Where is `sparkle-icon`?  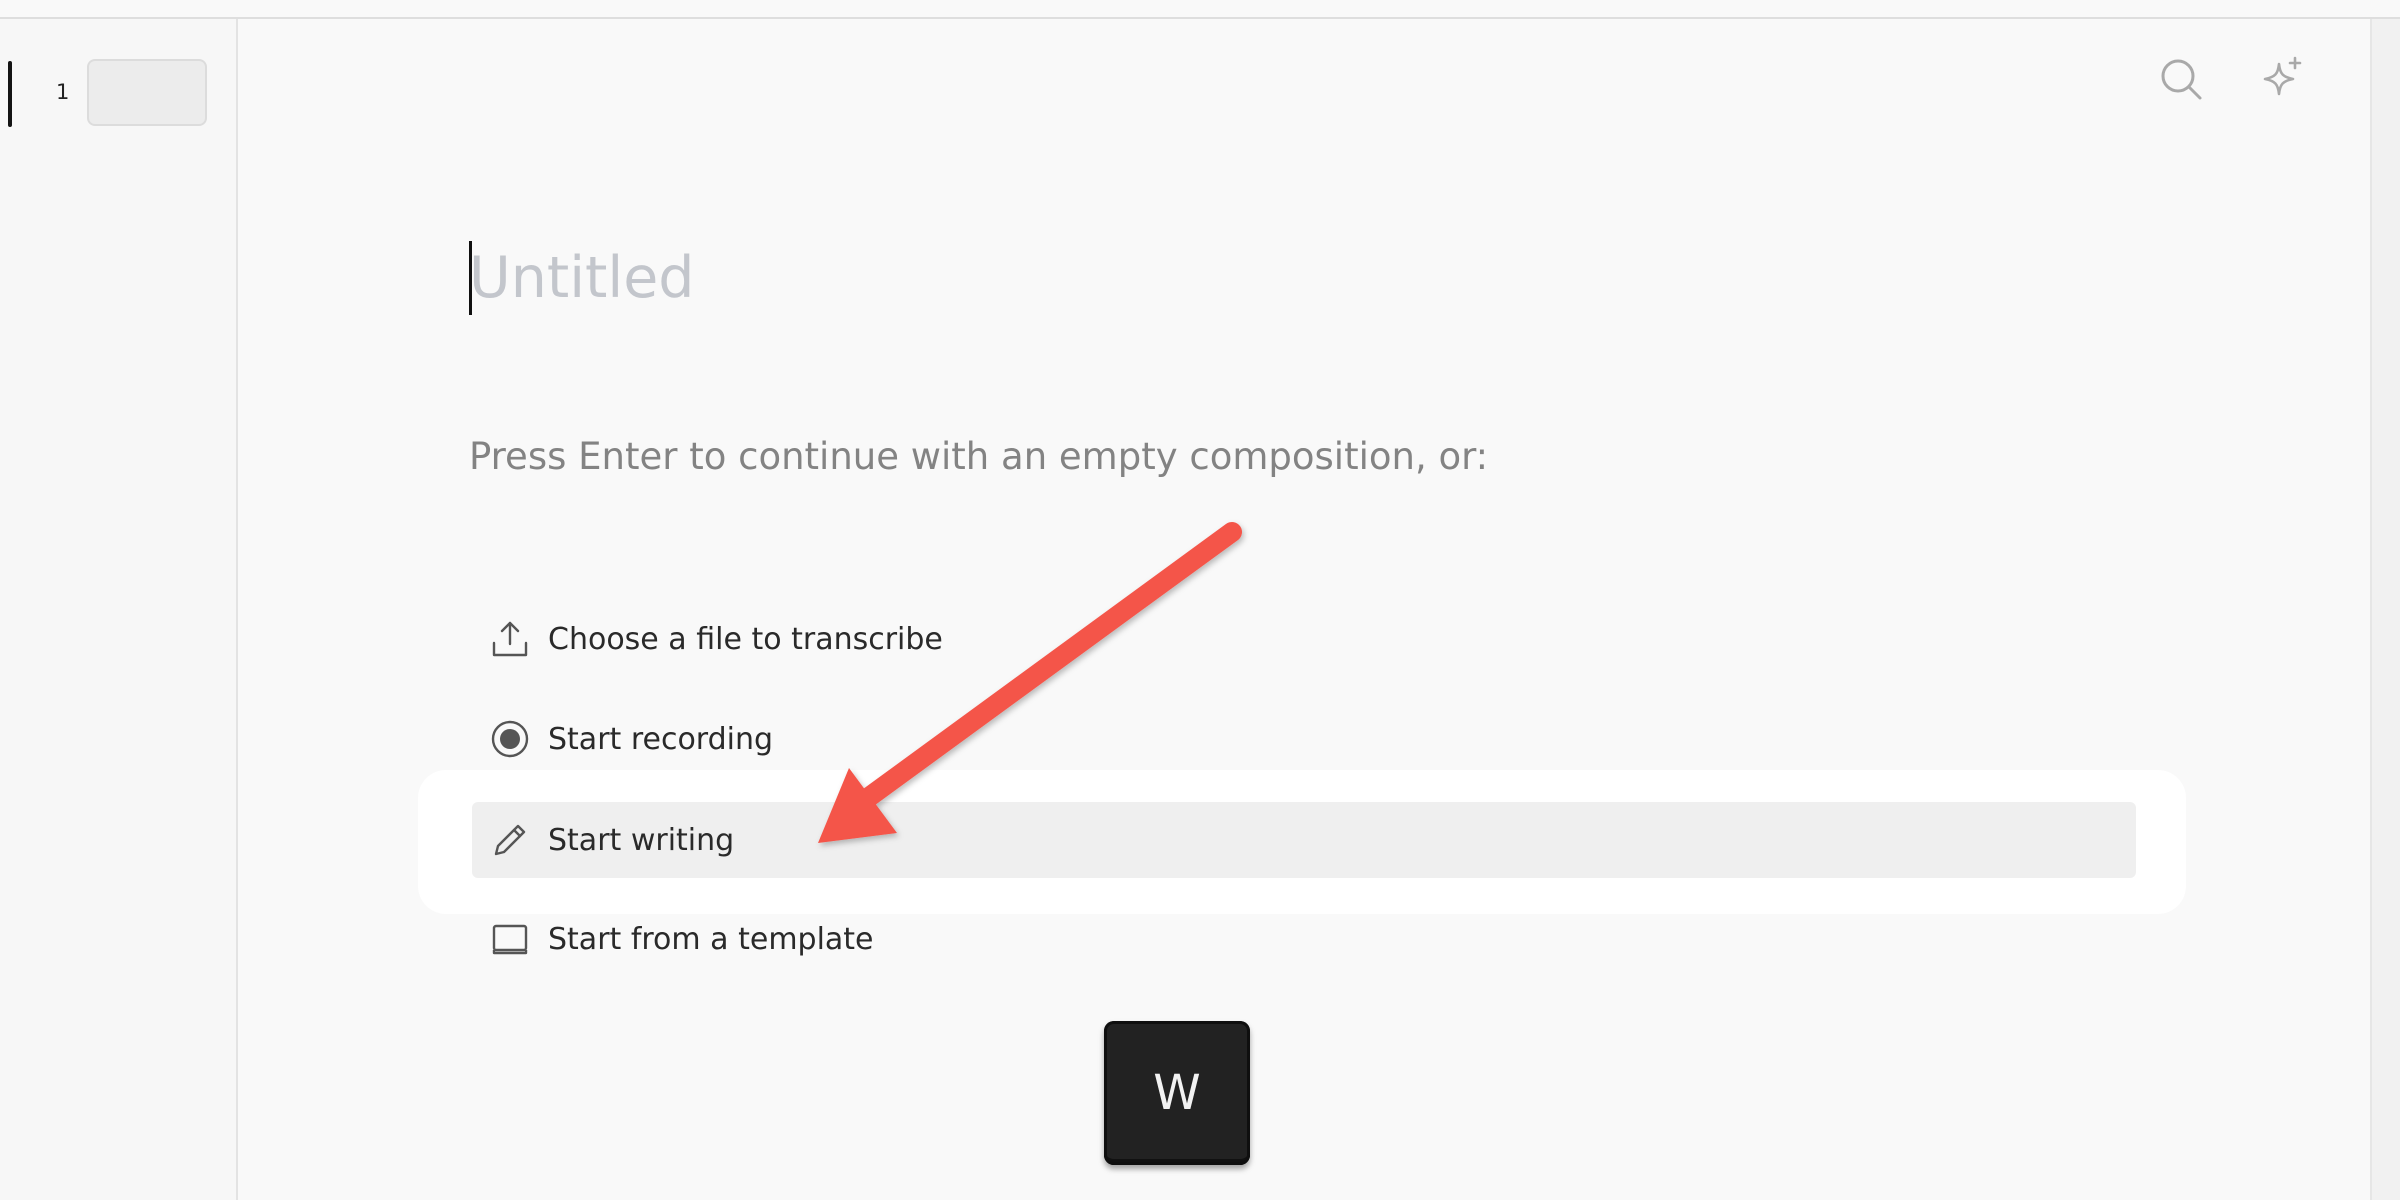
sparkle-icon is located at coordinates (2282, 79).